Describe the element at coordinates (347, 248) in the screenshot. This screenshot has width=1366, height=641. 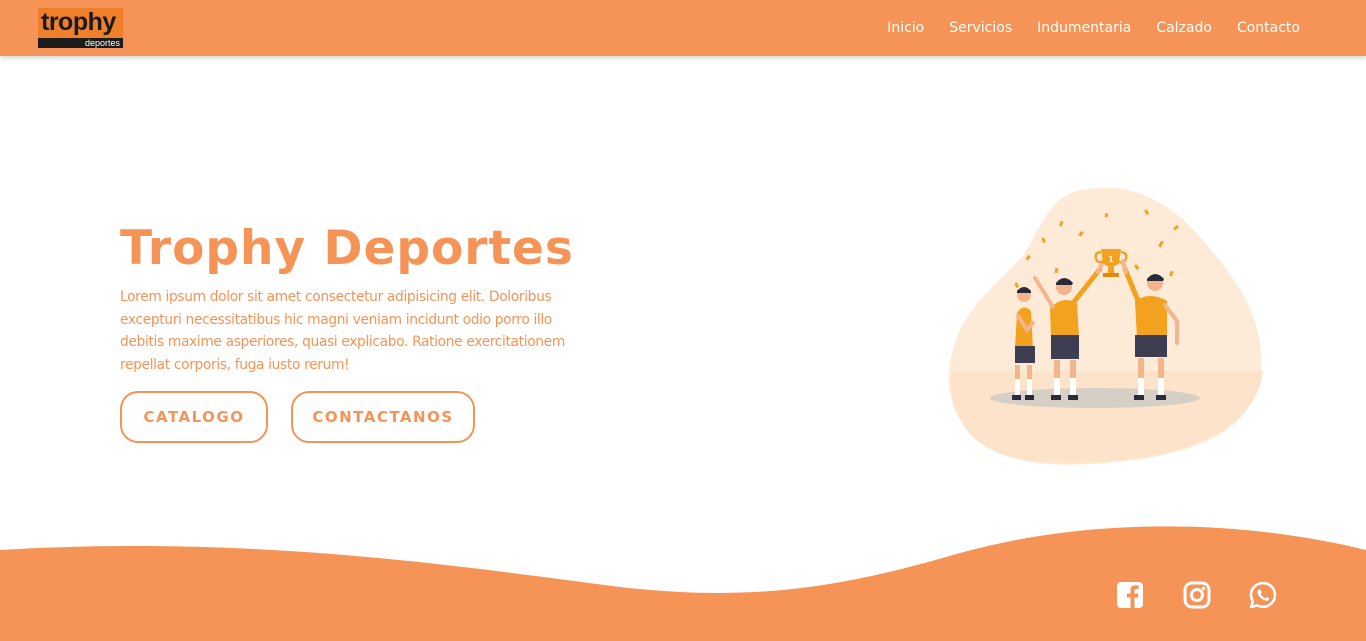
I see `hero-title: Trophy Deportes` at that location.